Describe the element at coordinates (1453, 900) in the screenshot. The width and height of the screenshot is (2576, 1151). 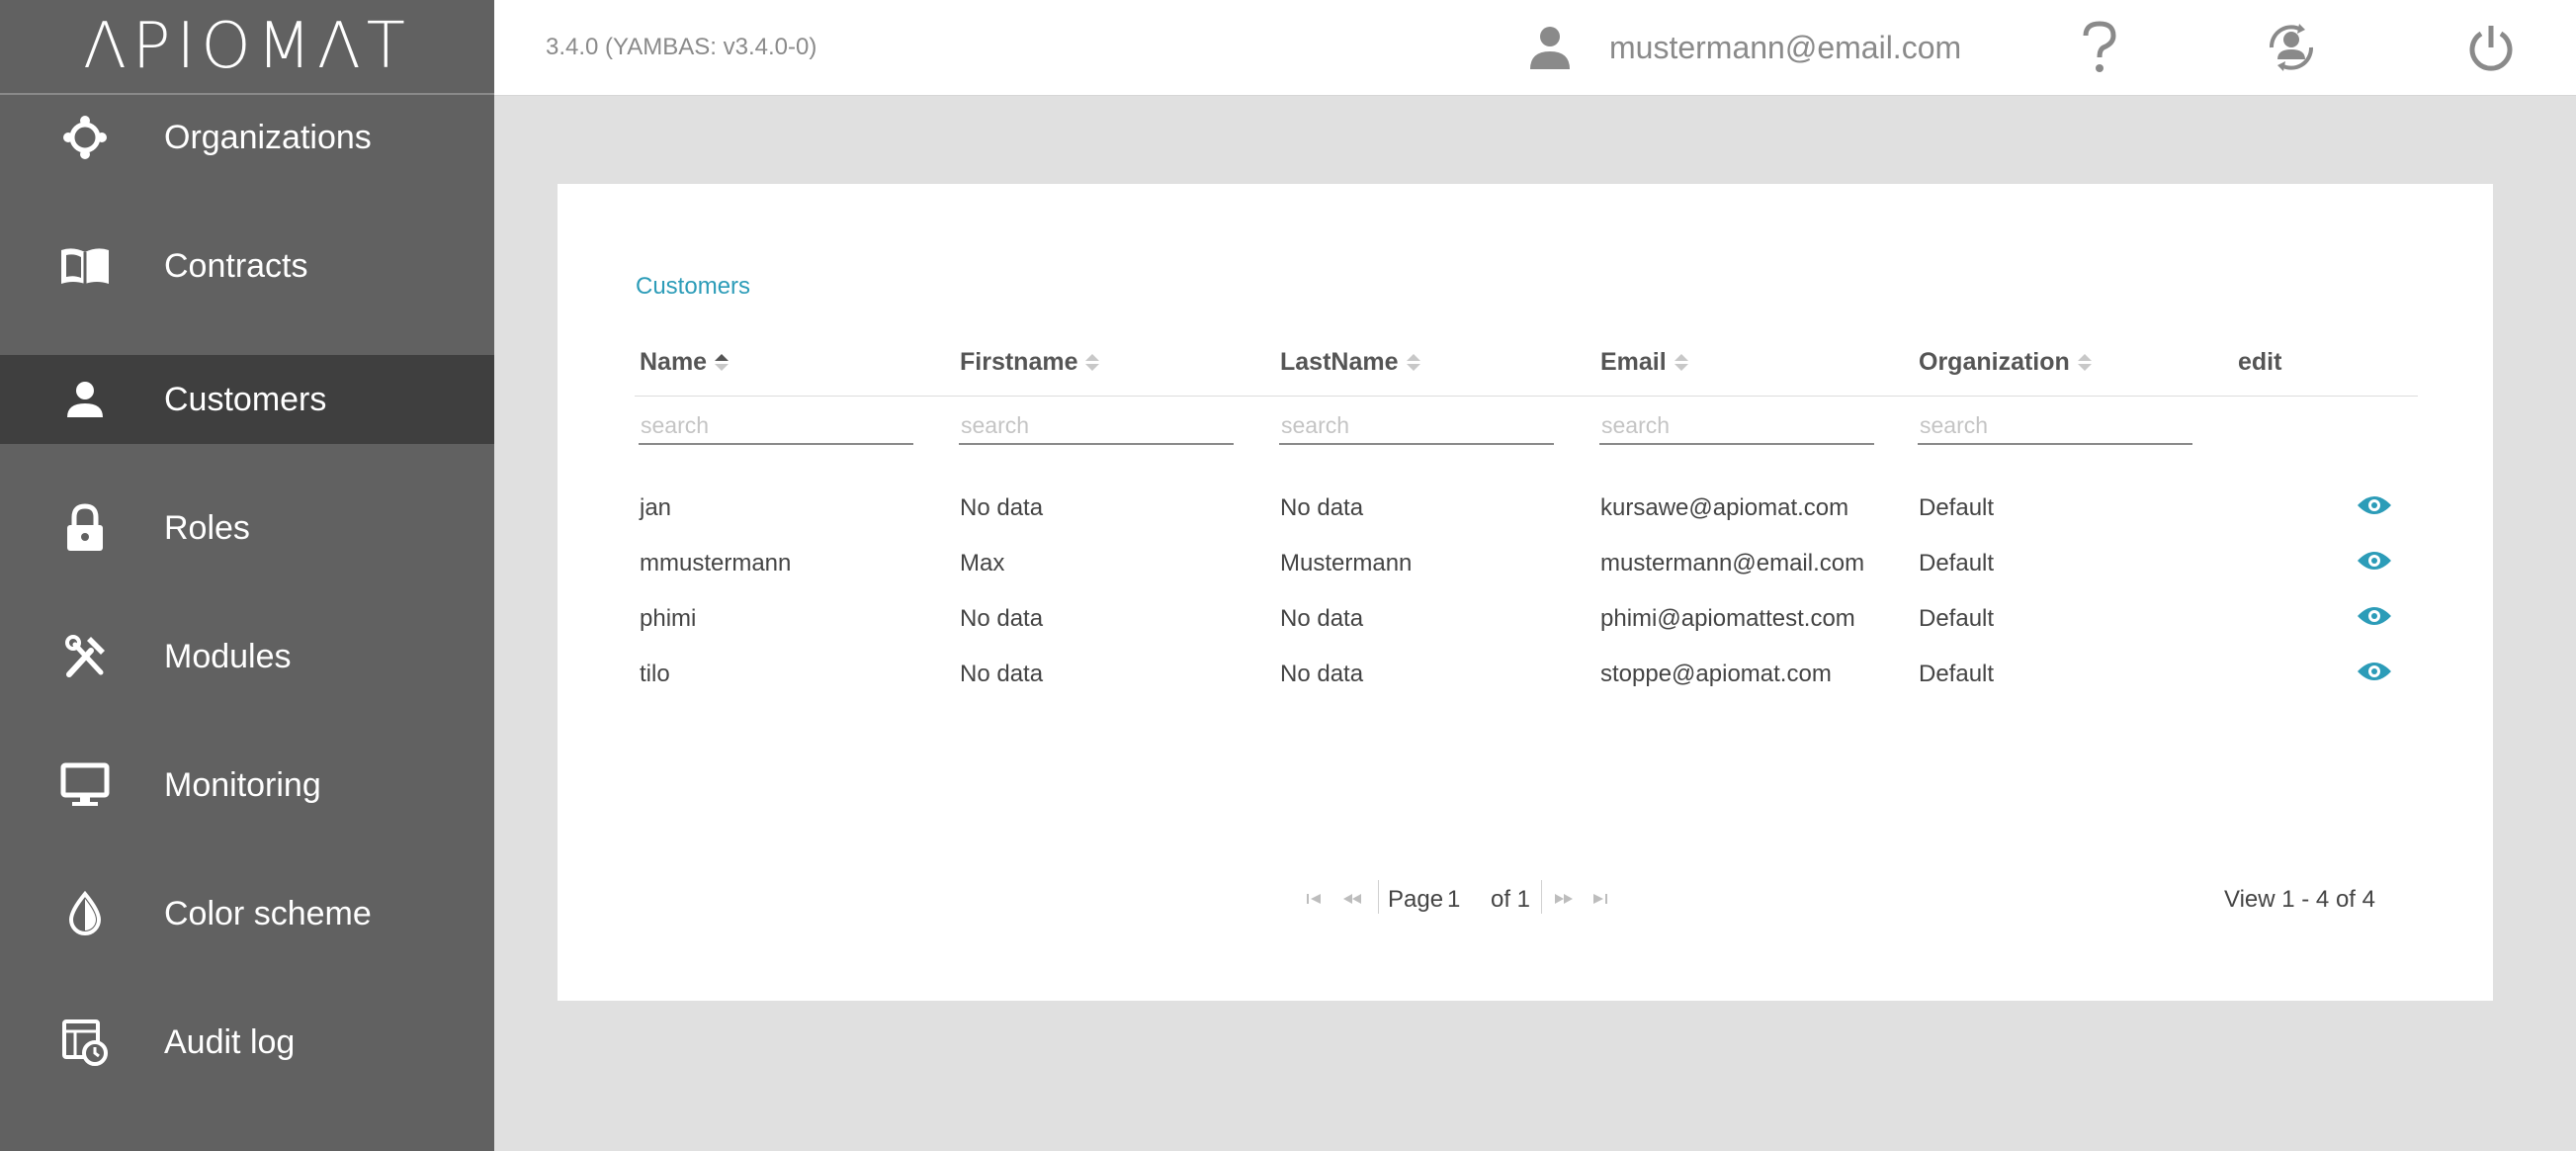
I see `page-number-input: 1` at that location.